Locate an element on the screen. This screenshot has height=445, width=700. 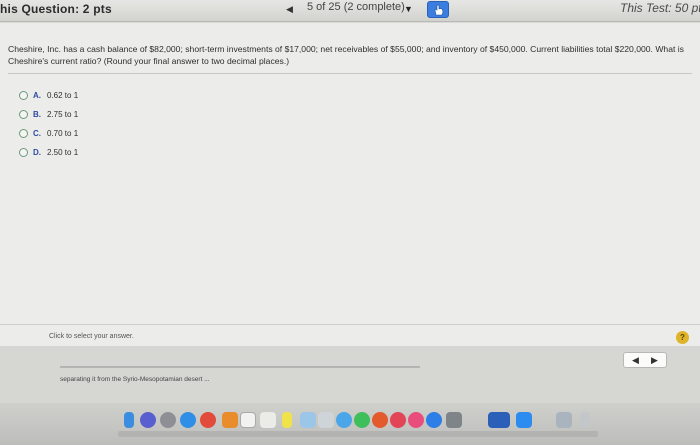
select-answer-hint: Click to select your answer. is located at coordinates (91, 336).